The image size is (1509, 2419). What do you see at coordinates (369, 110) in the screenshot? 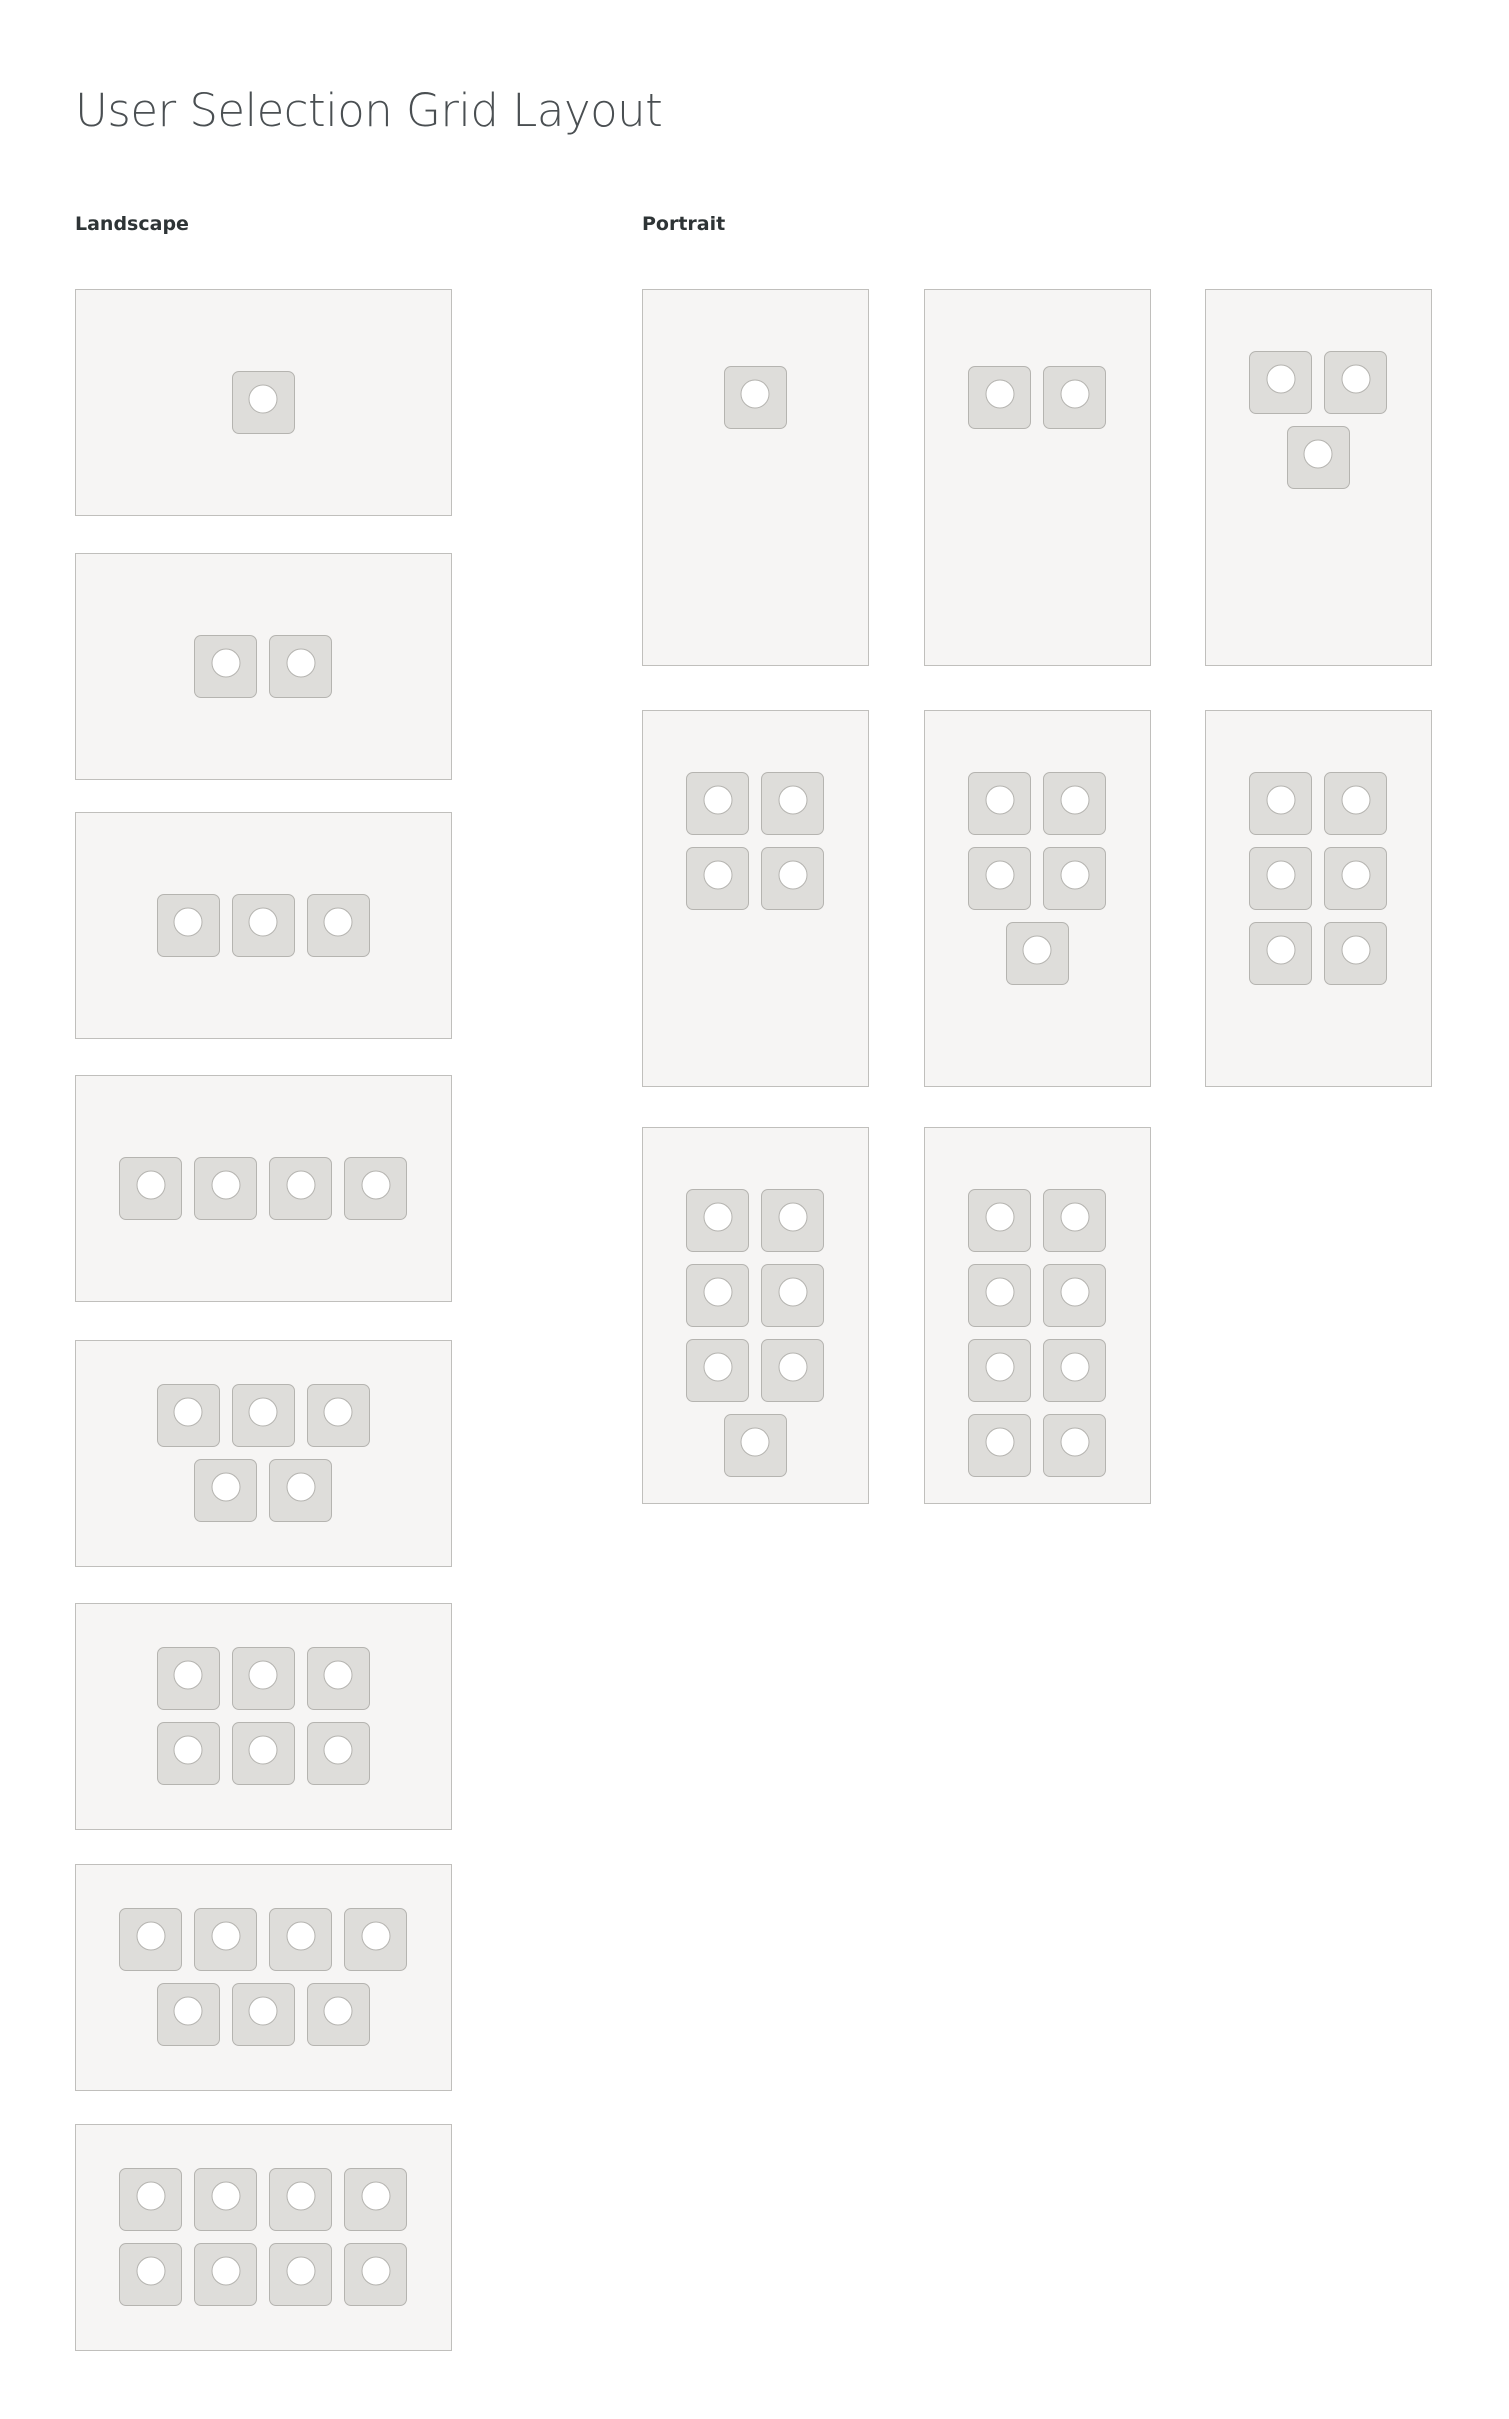
I see `page-title: User Selection Grid Layout` at bounding box center [369, 110].